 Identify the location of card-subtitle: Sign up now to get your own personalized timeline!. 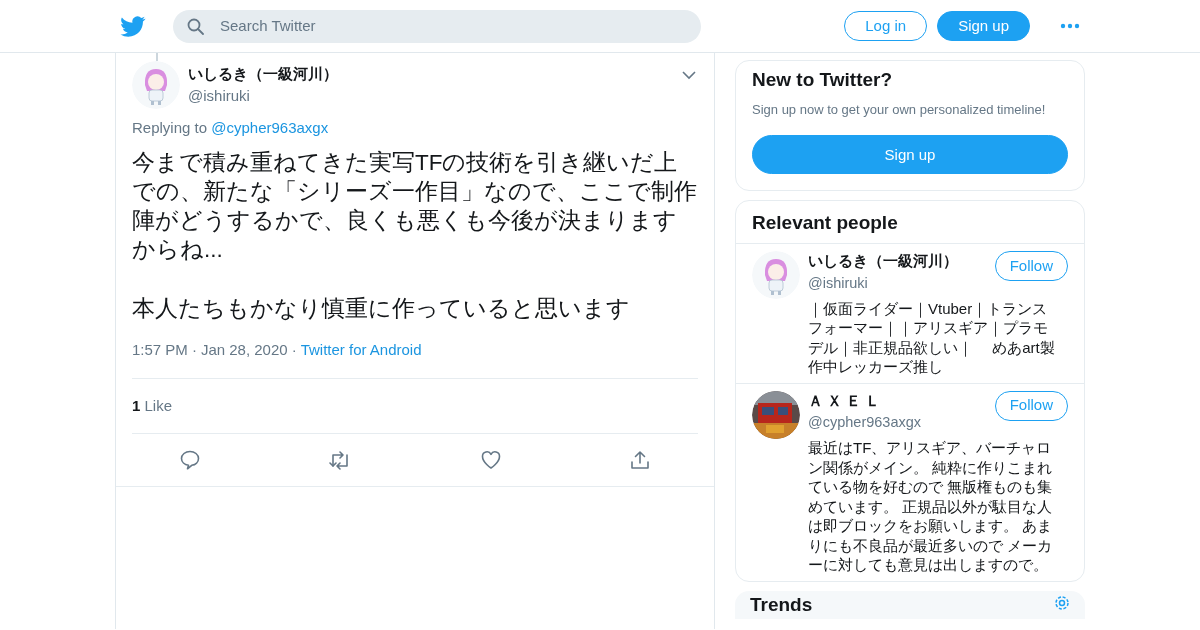
(899, 109).